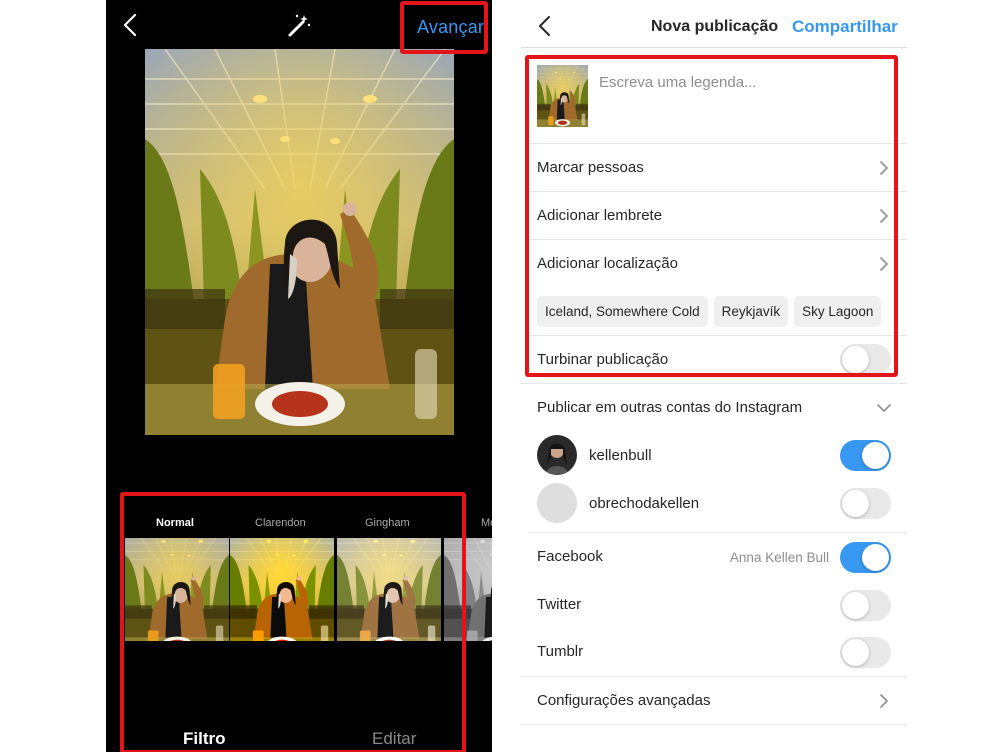 Image resolution: width=984 pixels, height=752 pixels. What do you see at coordinates (486, 523) in the screenshot?
I see `filter-label-mo: Mo` at bounding box center [486, 523].